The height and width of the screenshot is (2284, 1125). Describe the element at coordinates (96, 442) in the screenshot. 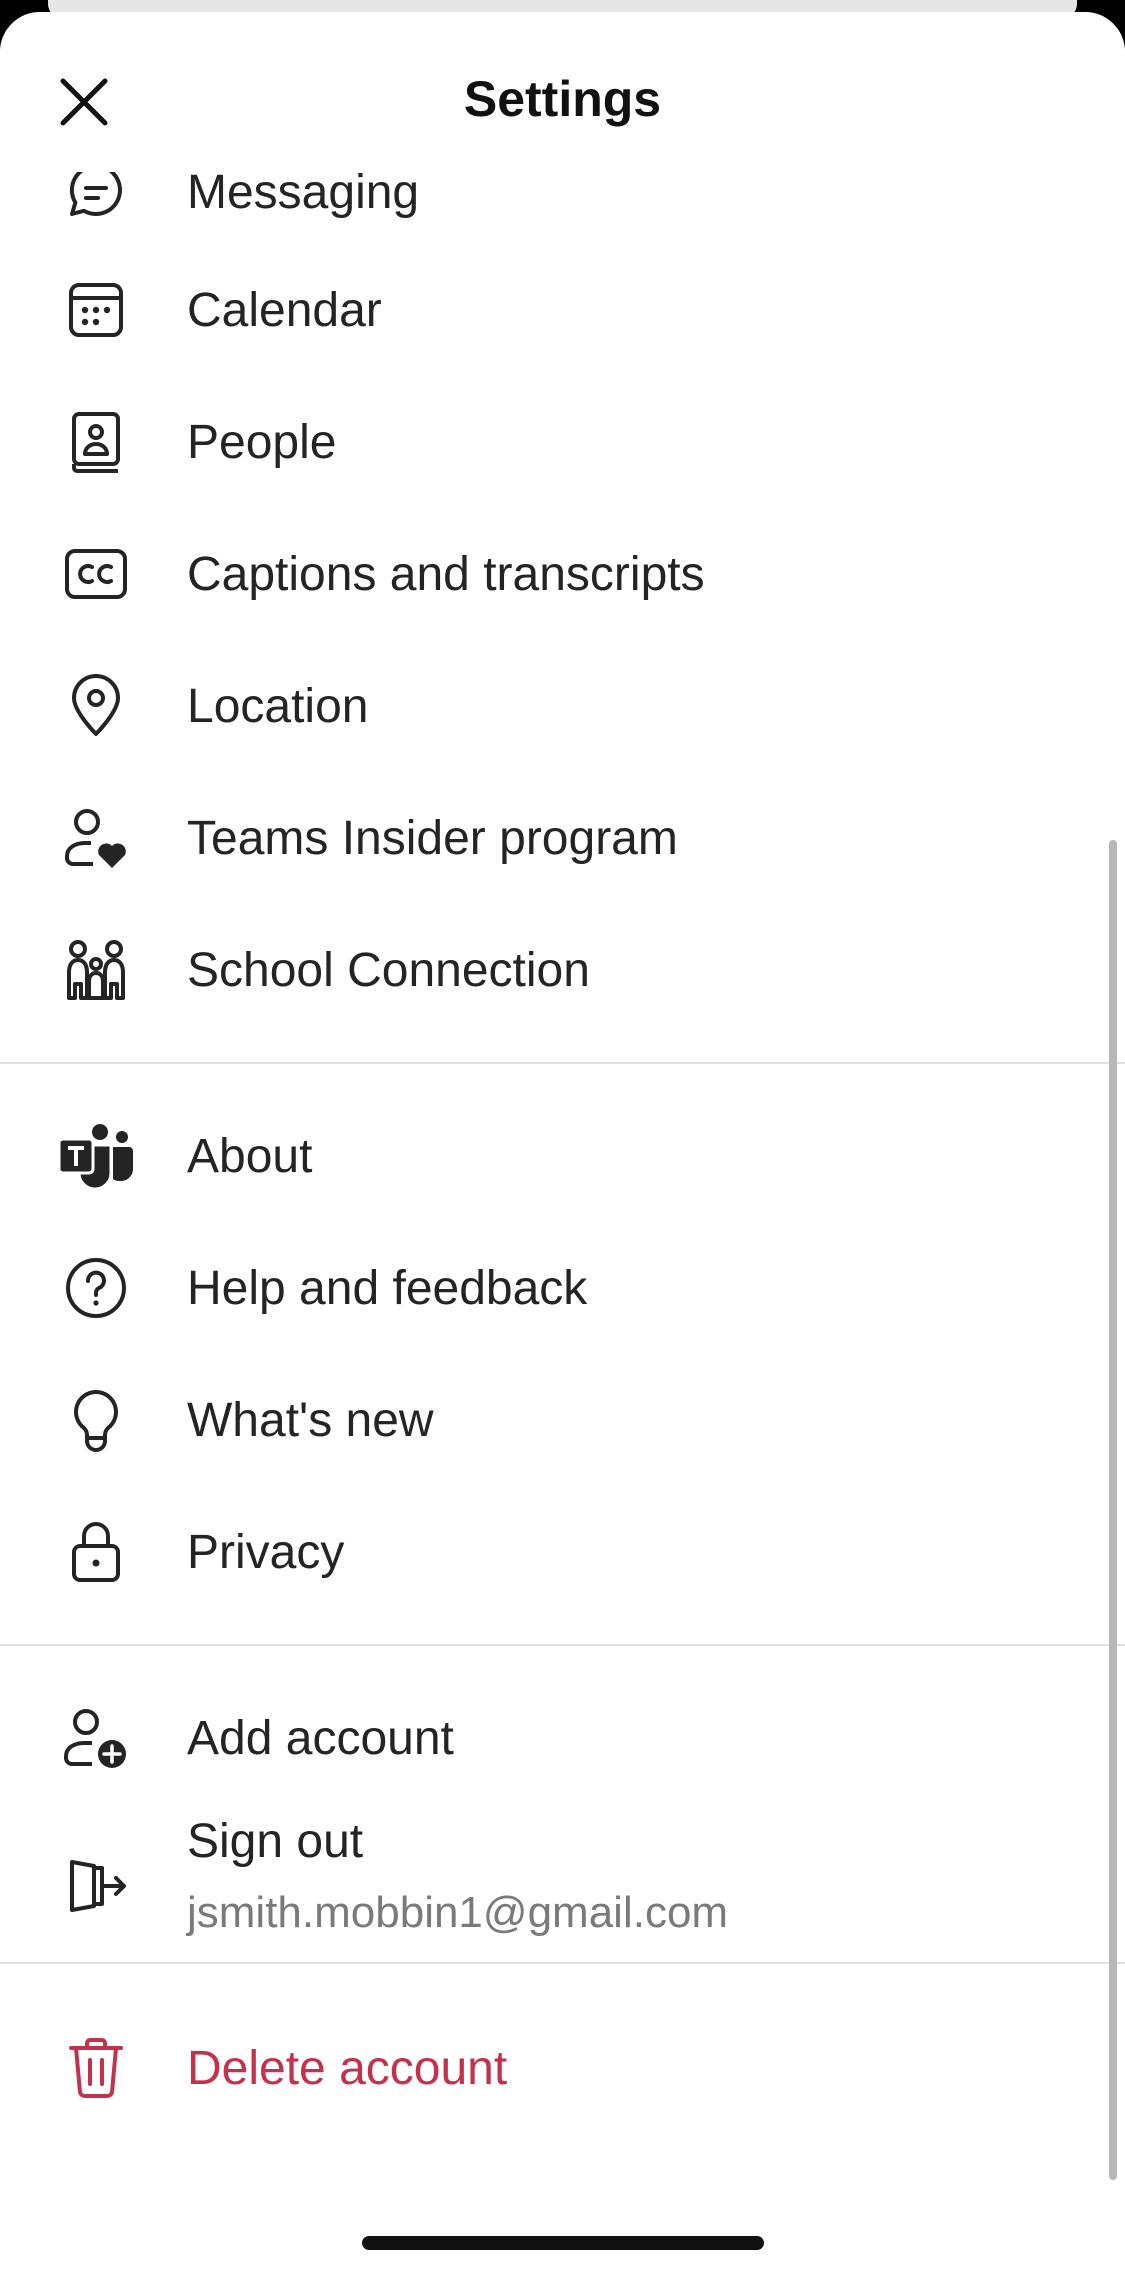

I see `contact-book-icon` at that location.